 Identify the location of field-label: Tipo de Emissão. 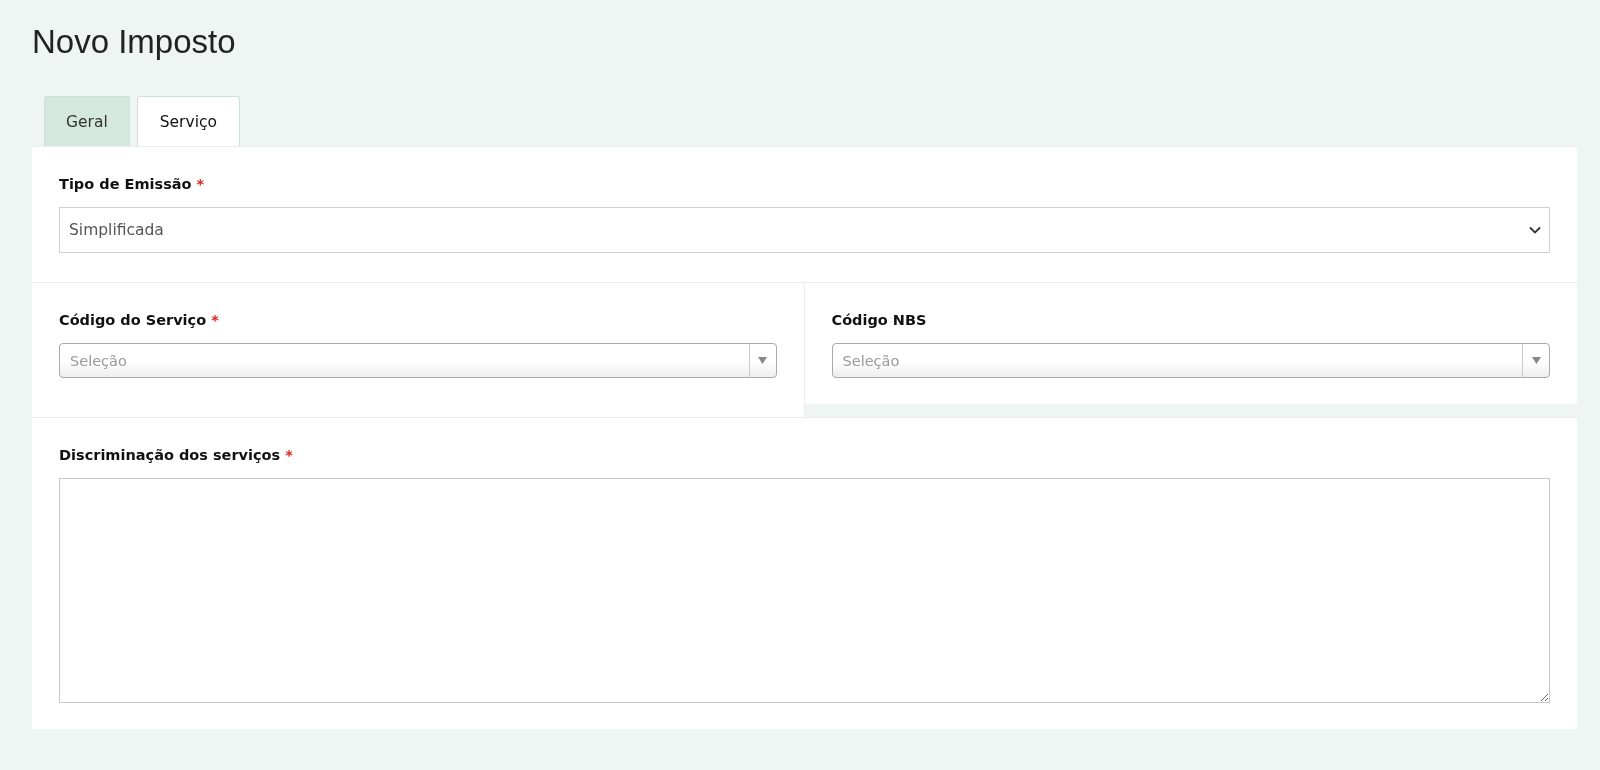
(125, 184).